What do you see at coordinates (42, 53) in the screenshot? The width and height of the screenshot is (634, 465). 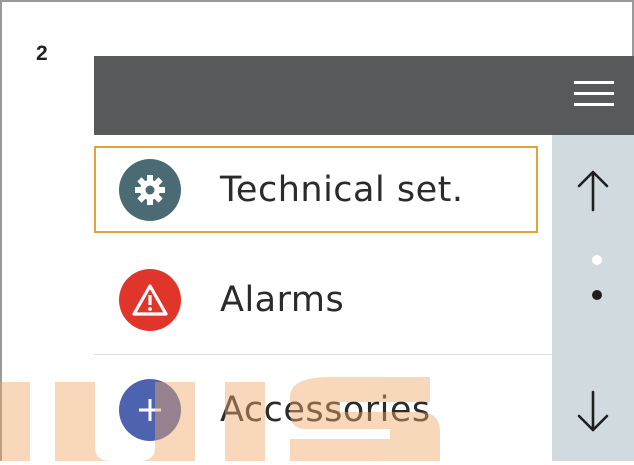 I see `step-number: 2` at bounding box center [42, 53].